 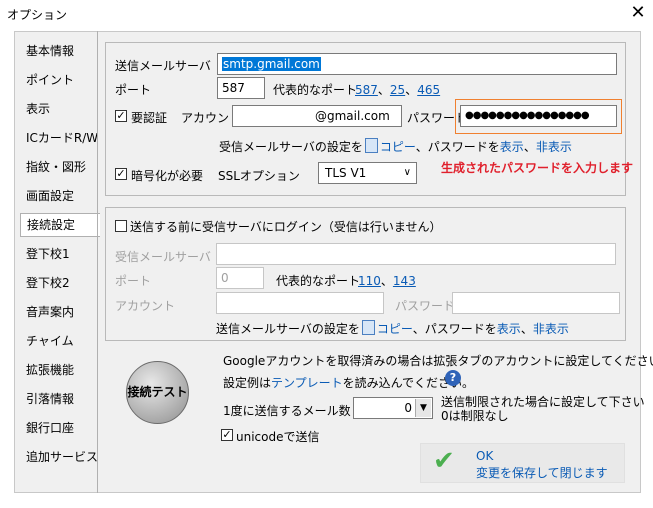 I want to click on smtp-port-hint: 代表的なポート, so click(x=315, y=90).